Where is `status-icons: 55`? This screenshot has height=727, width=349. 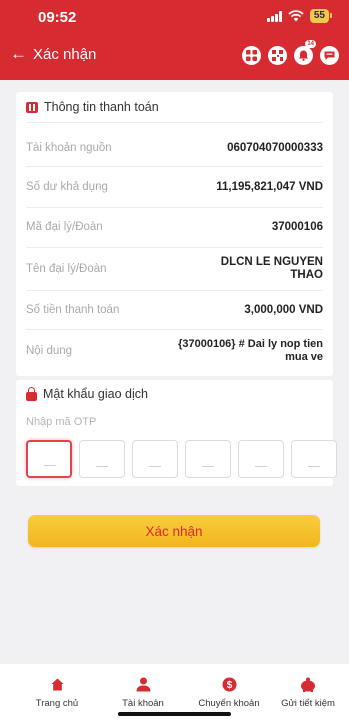 status-icons: 55 is located at coordinates (300, 16).